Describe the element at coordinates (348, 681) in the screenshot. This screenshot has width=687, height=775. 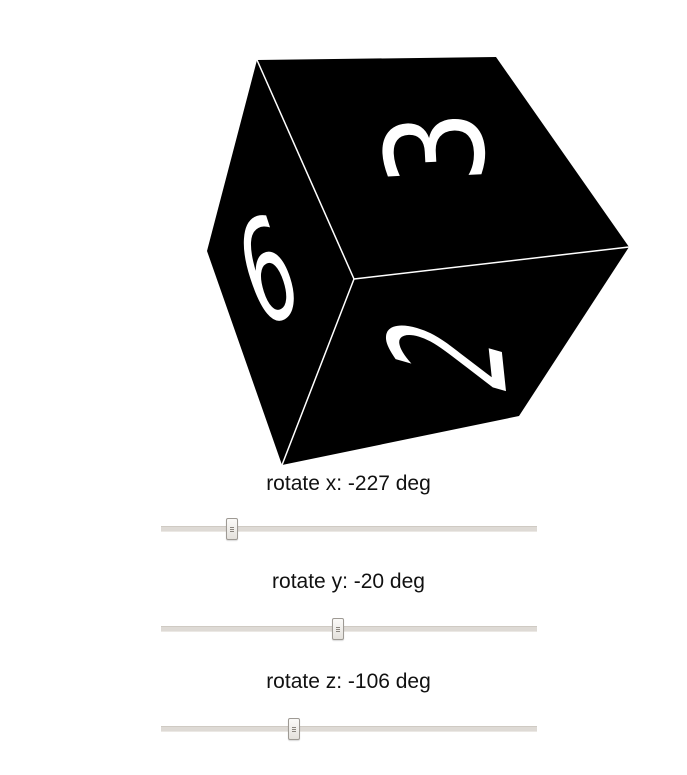
I see `rotate-z-label: rotate z: -106 deg` at that location.